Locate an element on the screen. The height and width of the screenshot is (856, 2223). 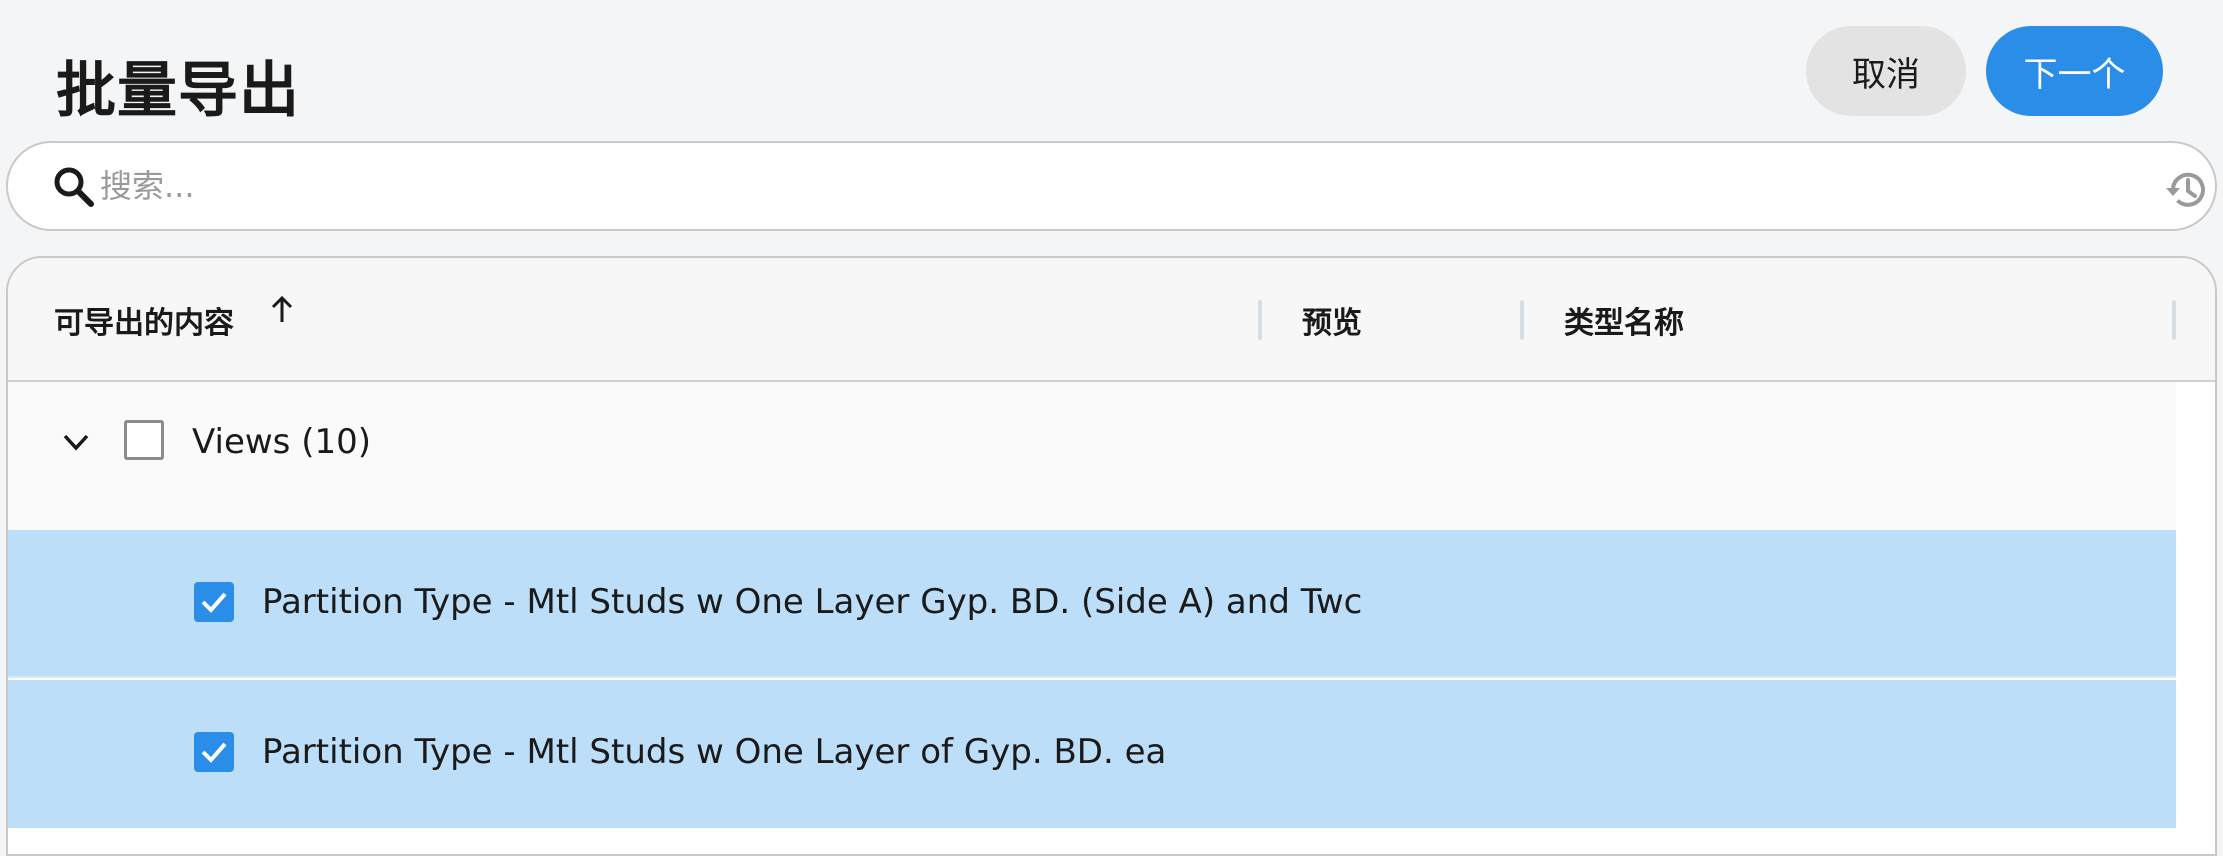
search-bar is located at coordinates (1111, 186).